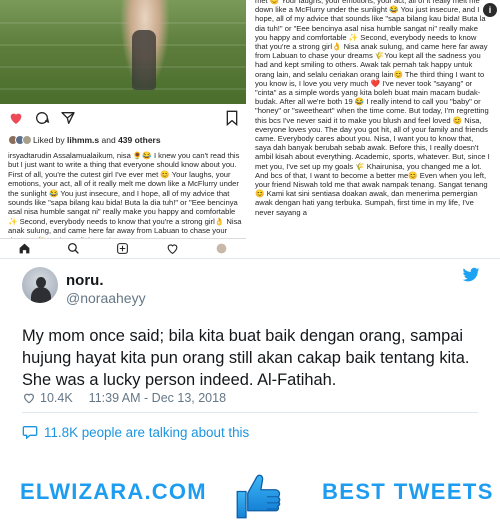  I want to click on comment-icon, so click(42, 118).